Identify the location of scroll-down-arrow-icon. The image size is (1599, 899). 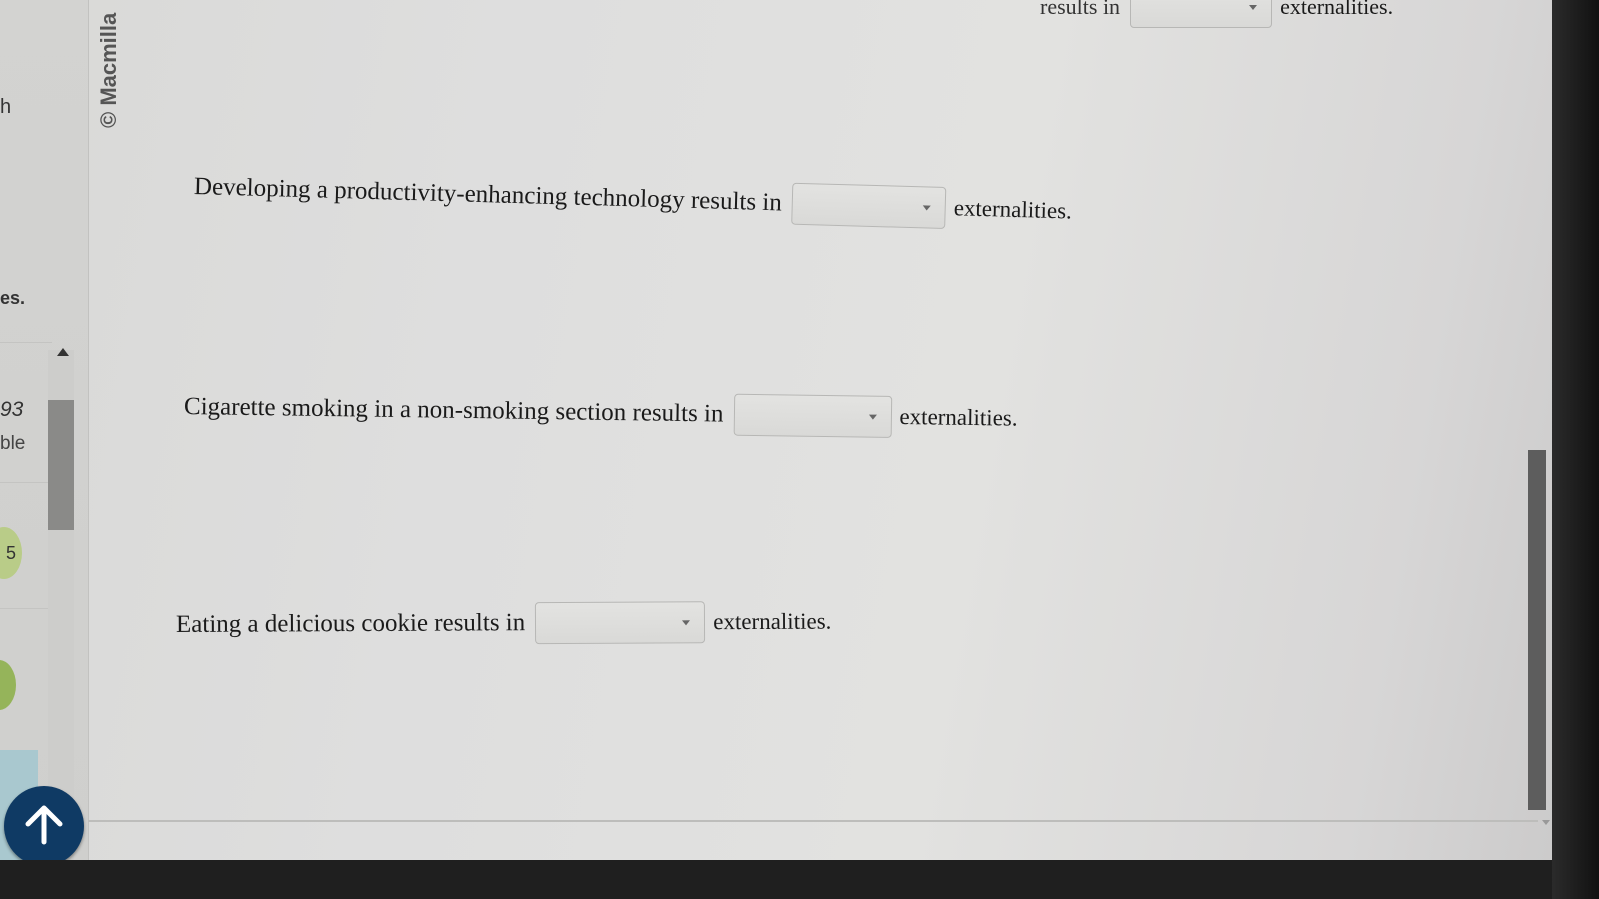
(1546, 822).